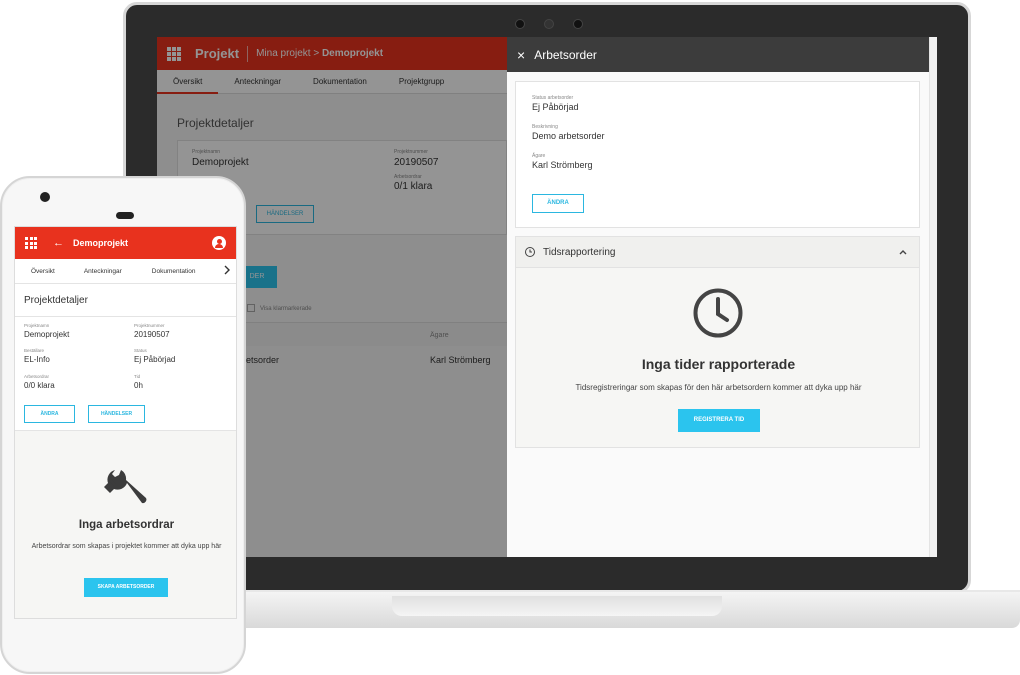 The height and width of the screenshot is (675, 1020). Describe the element at coordinates (219, 243) in the screenshot. I see `account-icon` at that location.